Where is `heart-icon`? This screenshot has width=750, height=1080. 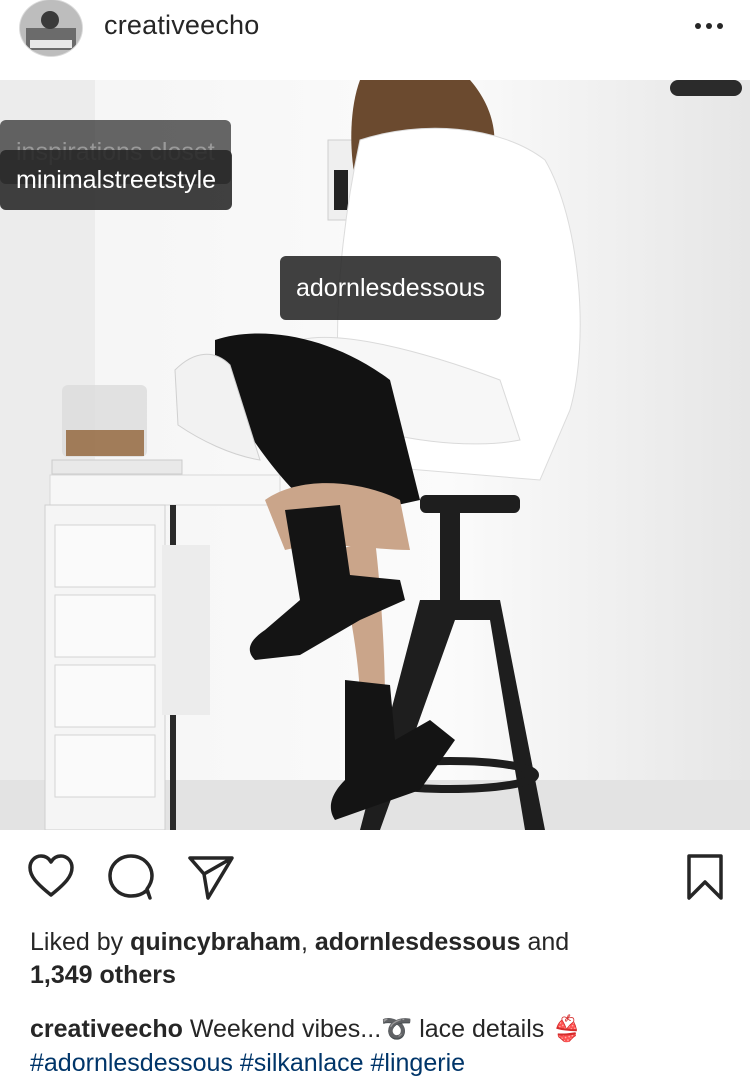
heart-icon is located at coordinates (51, 875).